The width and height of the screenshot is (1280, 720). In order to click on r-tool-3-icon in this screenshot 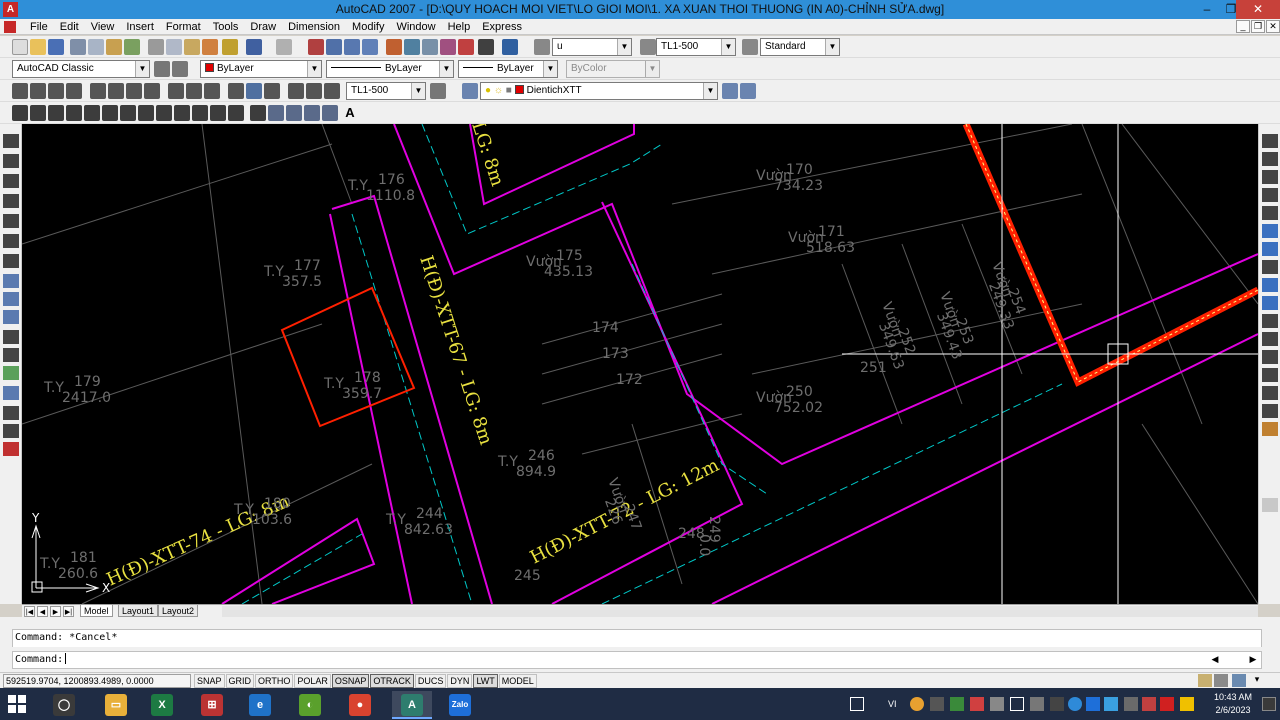, I will do `click(1270, 177)`.